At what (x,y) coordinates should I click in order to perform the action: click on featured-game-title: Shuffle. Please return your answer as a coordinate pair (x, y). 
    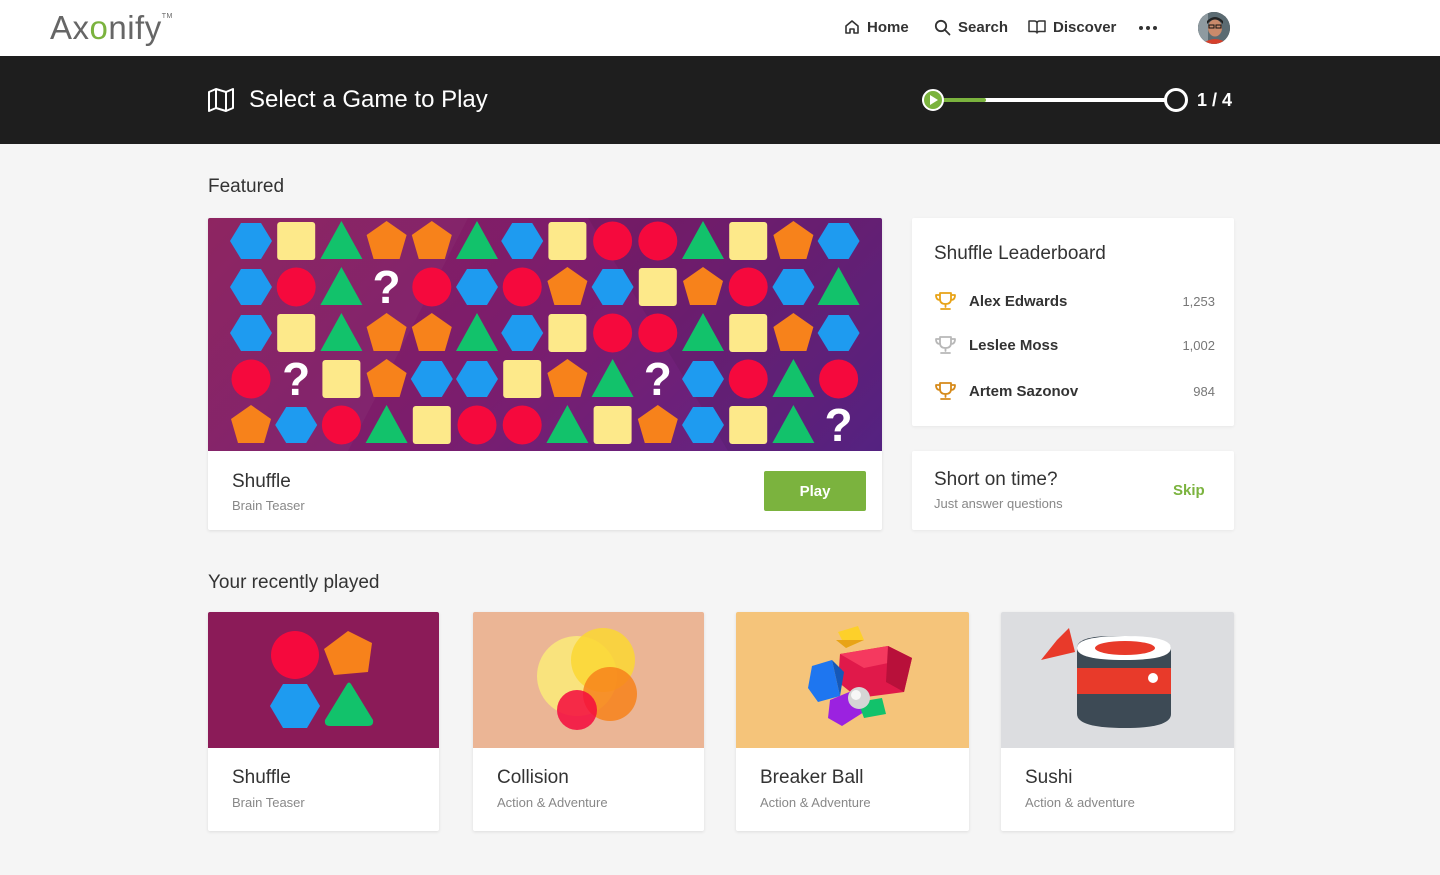
    Looking at the image, I should click on (261, 481).